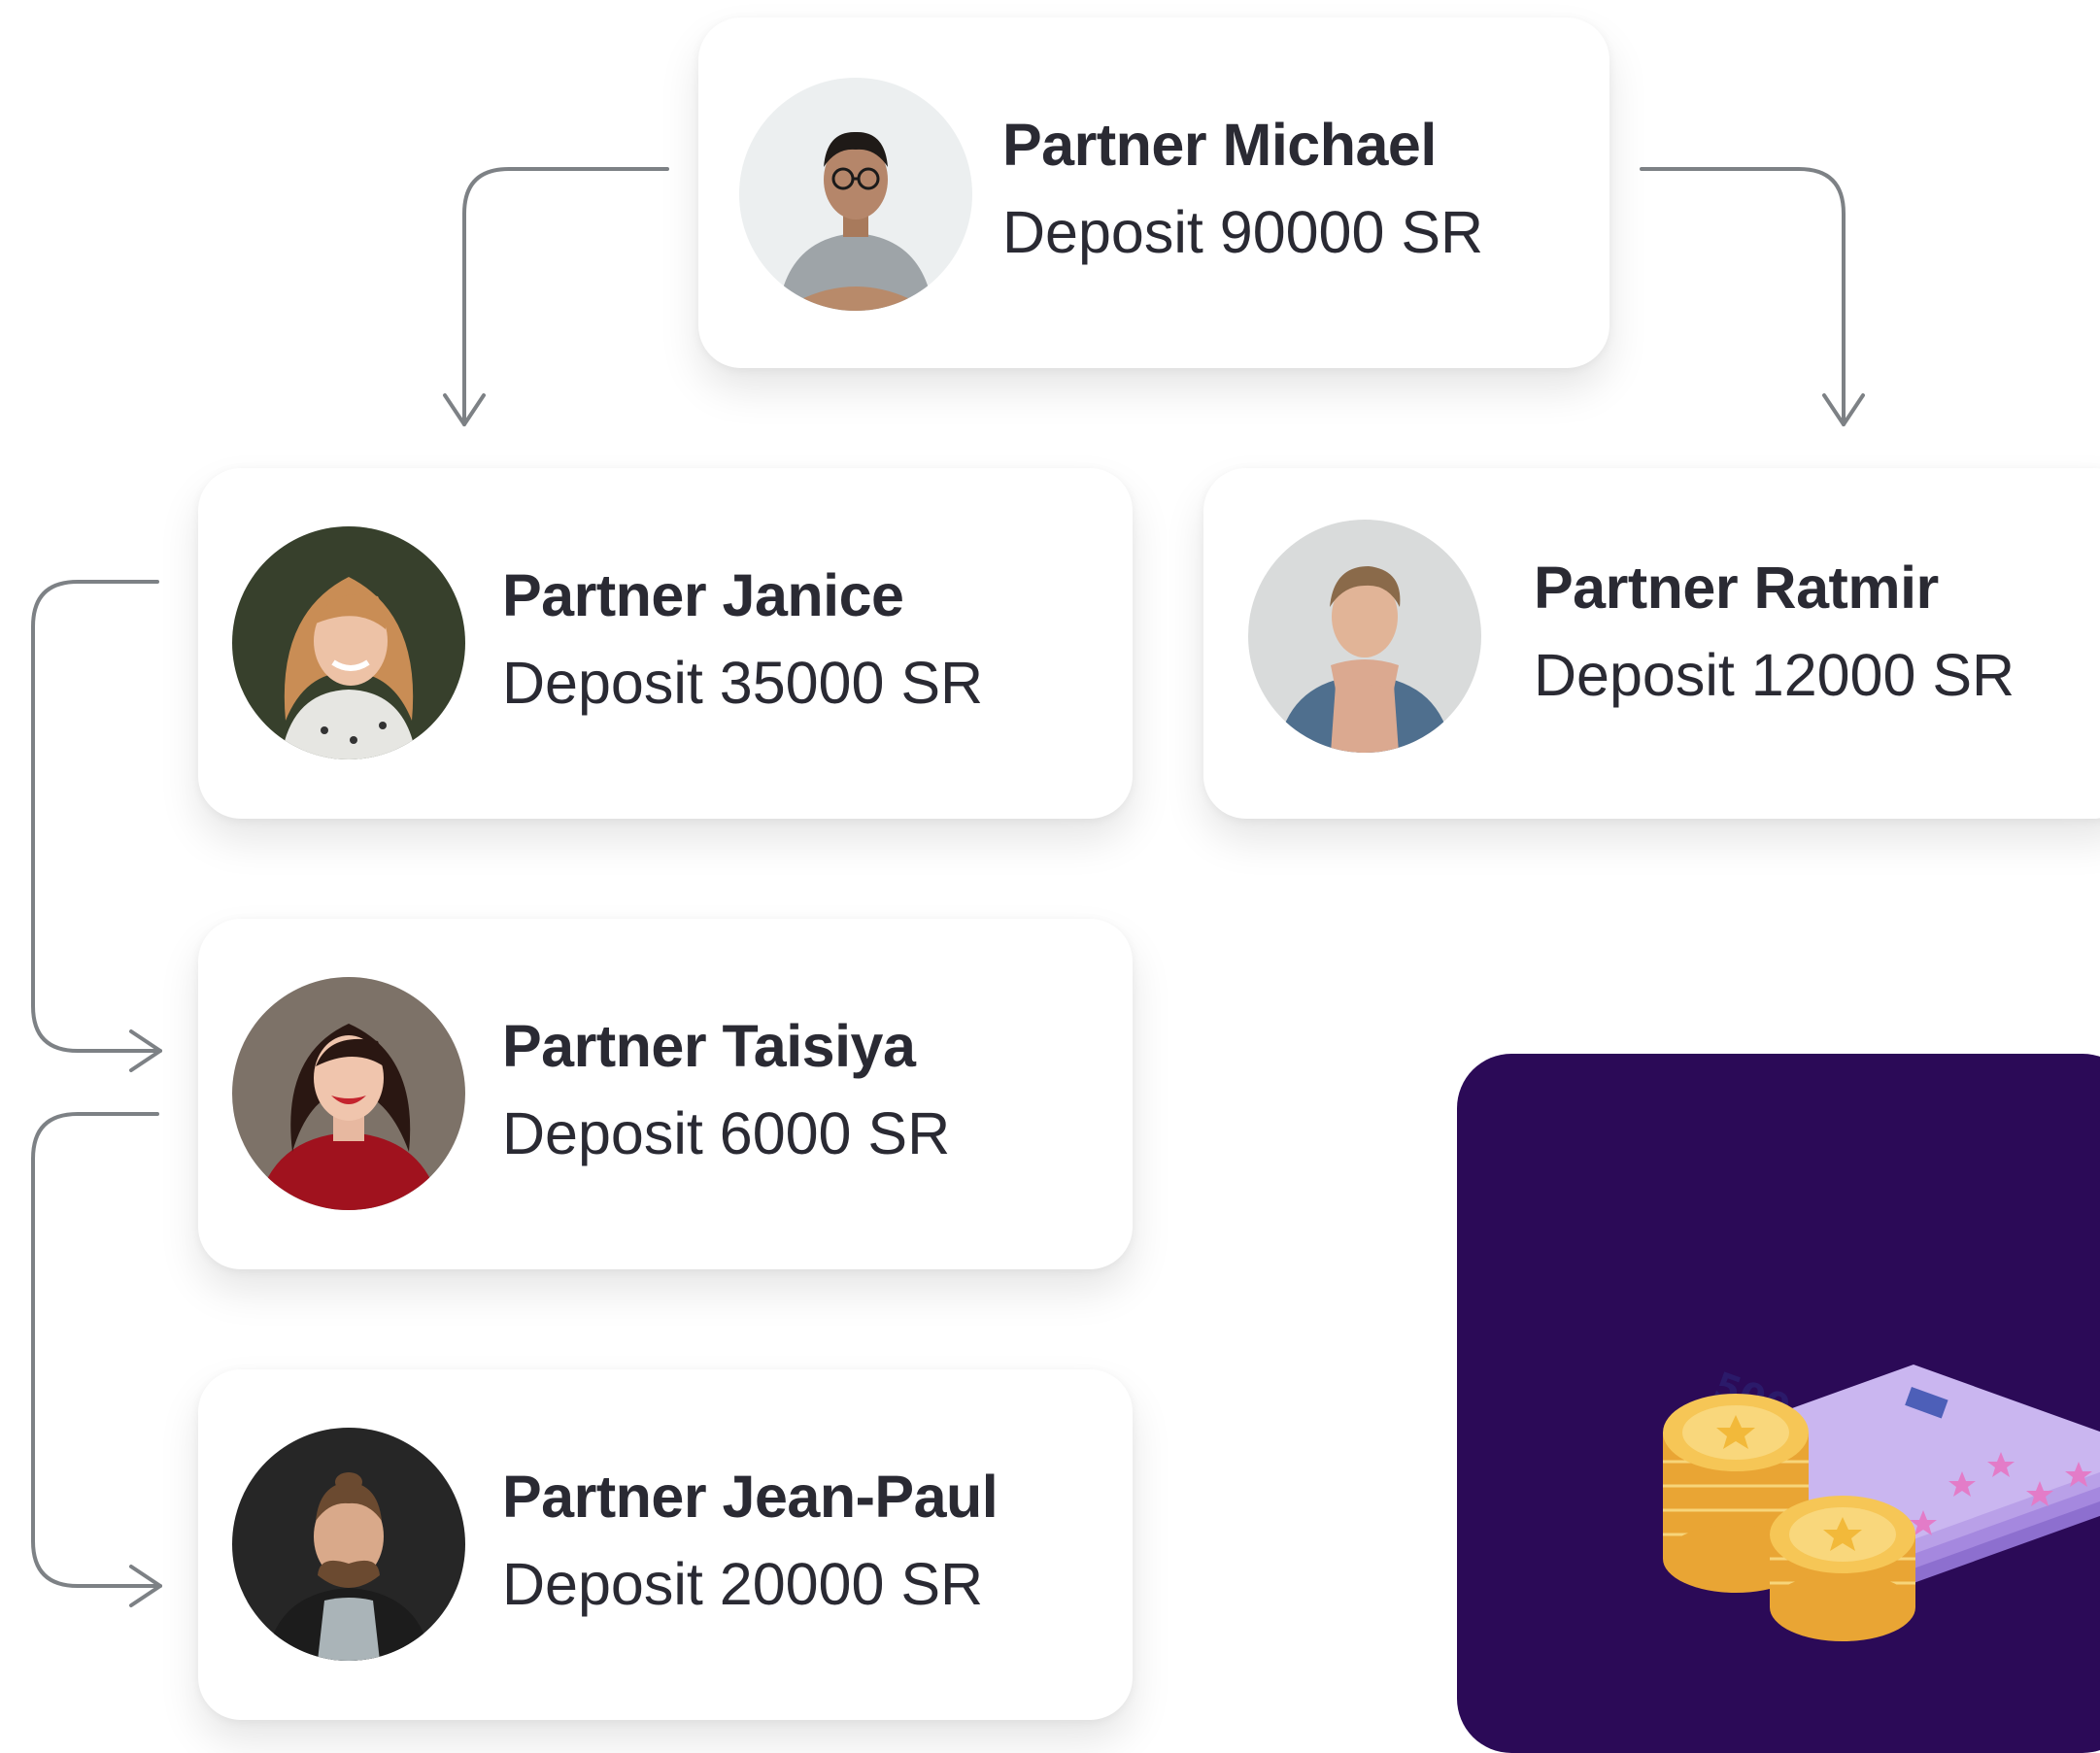 This screenshot has height=1753, width=2100. Describe the element at coordinates (1842, 1568) in the screenshot. I see `coin-stack-right` at that location.